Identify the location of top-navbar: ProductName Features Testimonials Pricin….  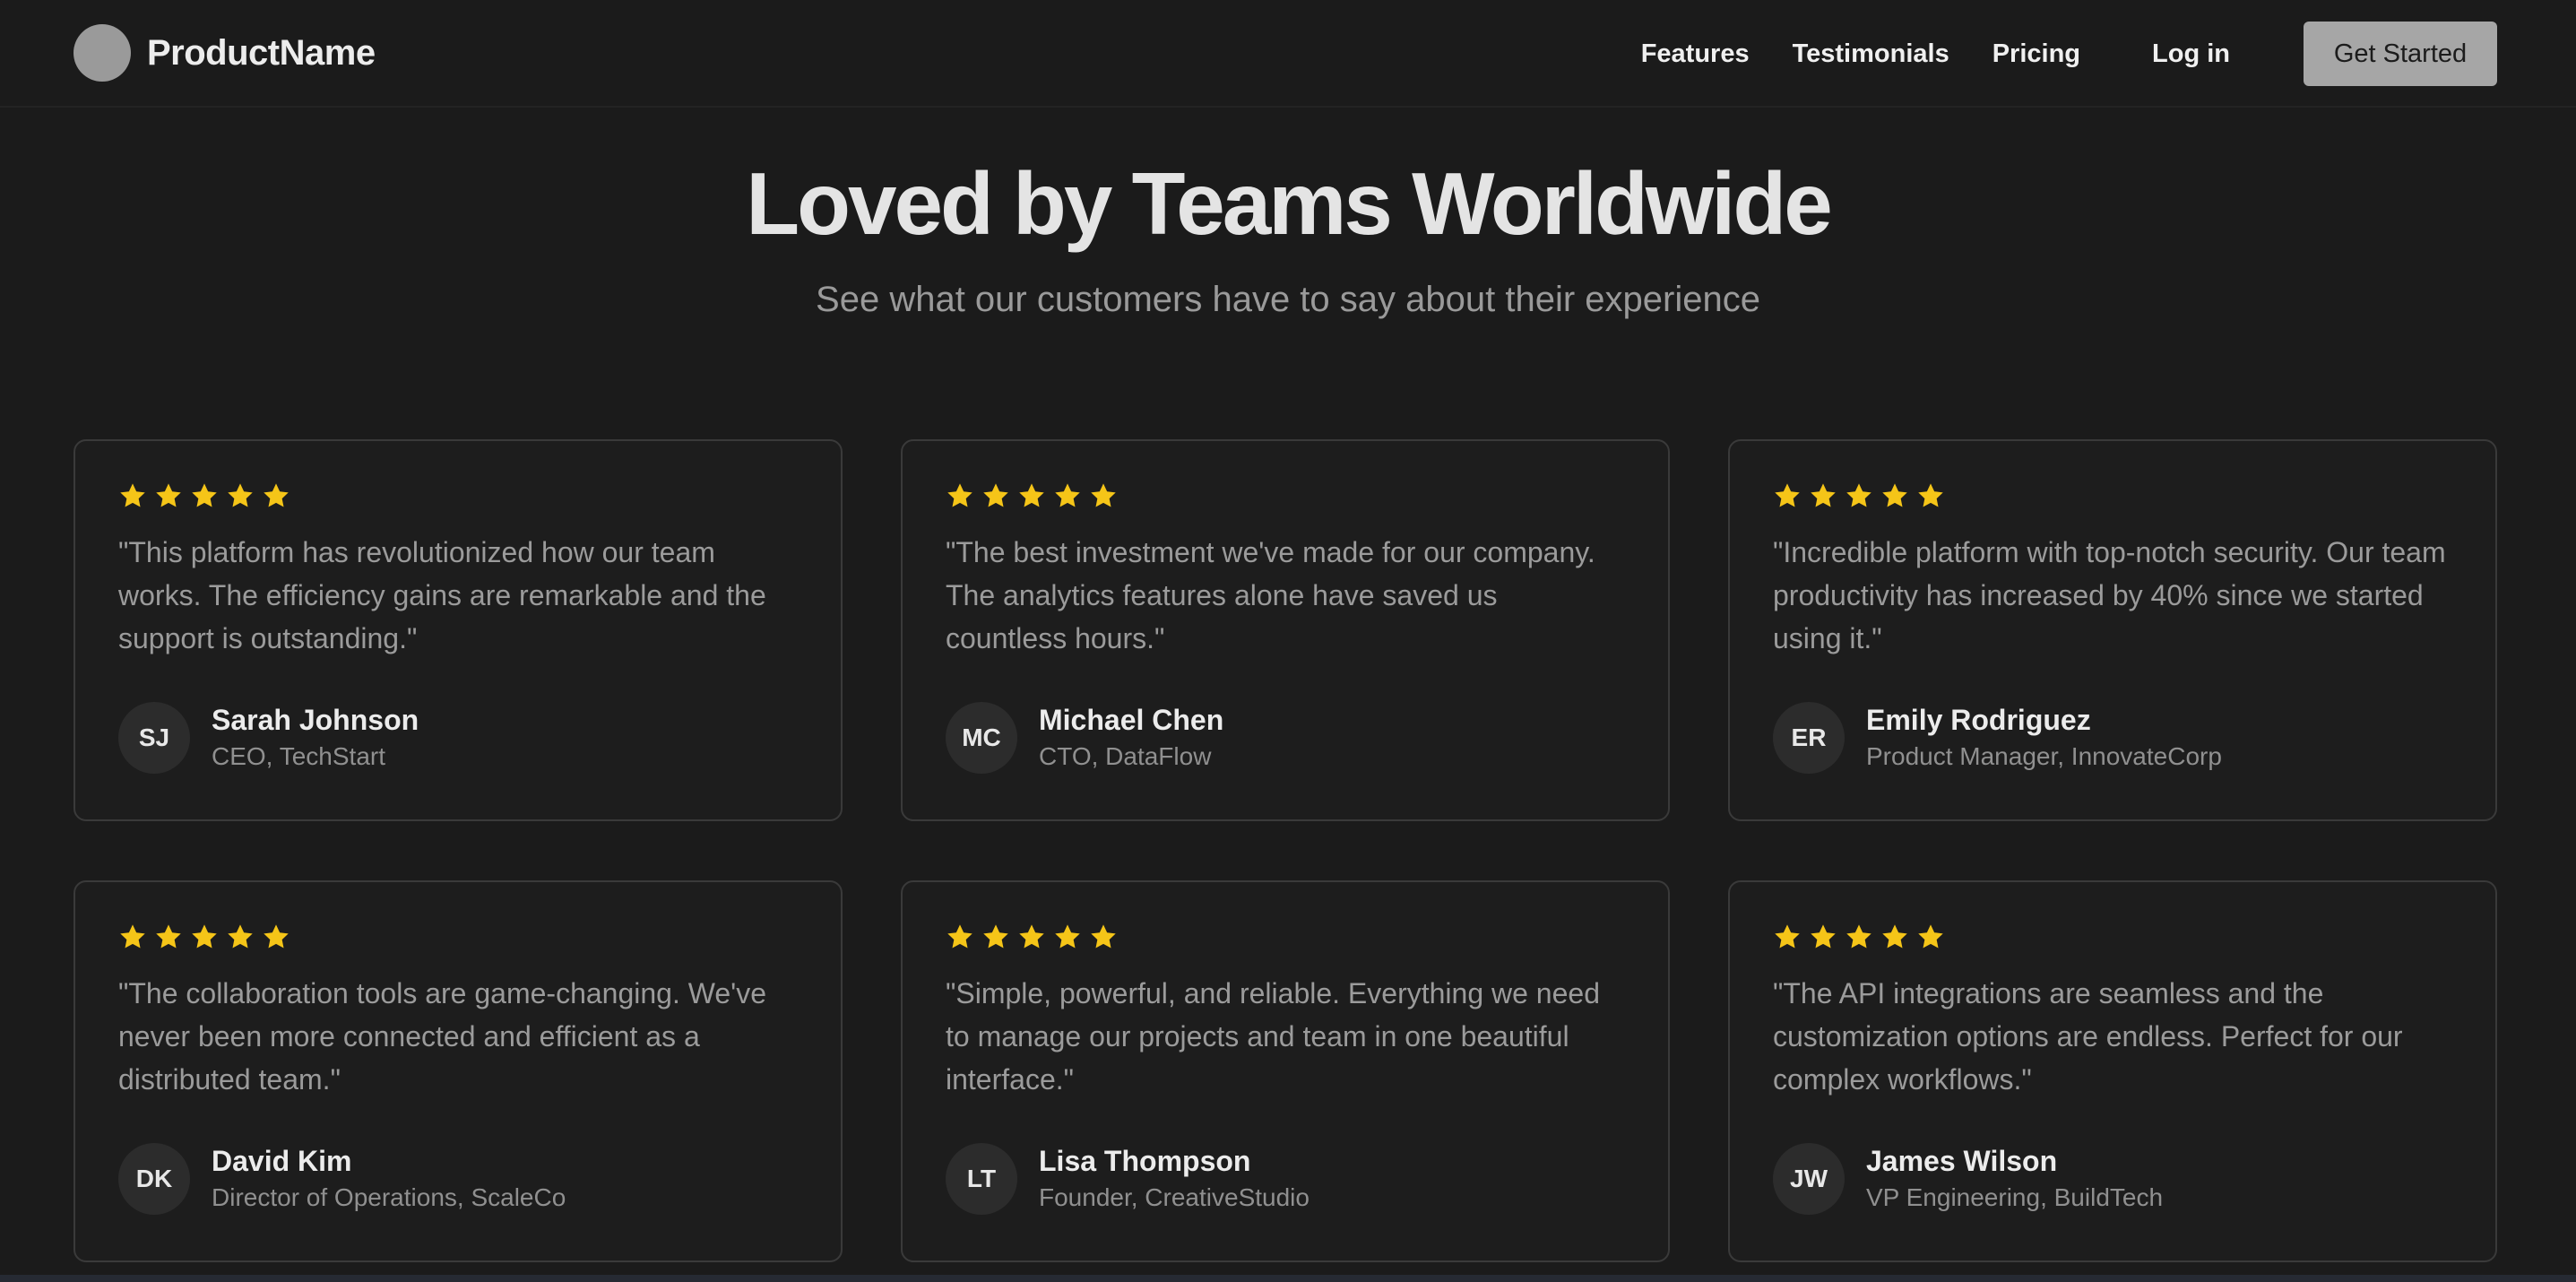
(1288, 54).